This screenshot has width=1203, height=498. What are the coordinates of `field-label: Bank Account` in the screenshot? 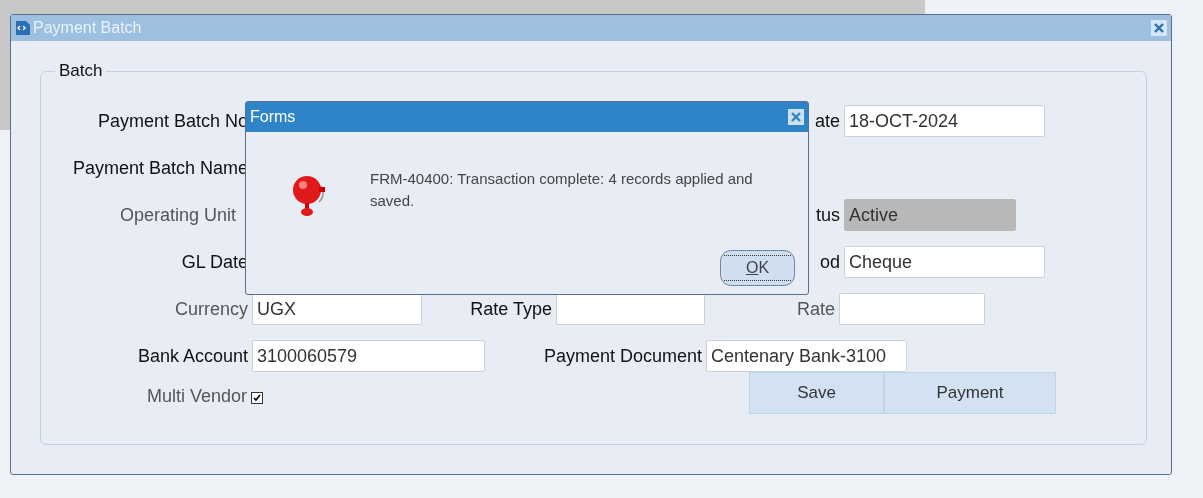 It's located at (192, 356).